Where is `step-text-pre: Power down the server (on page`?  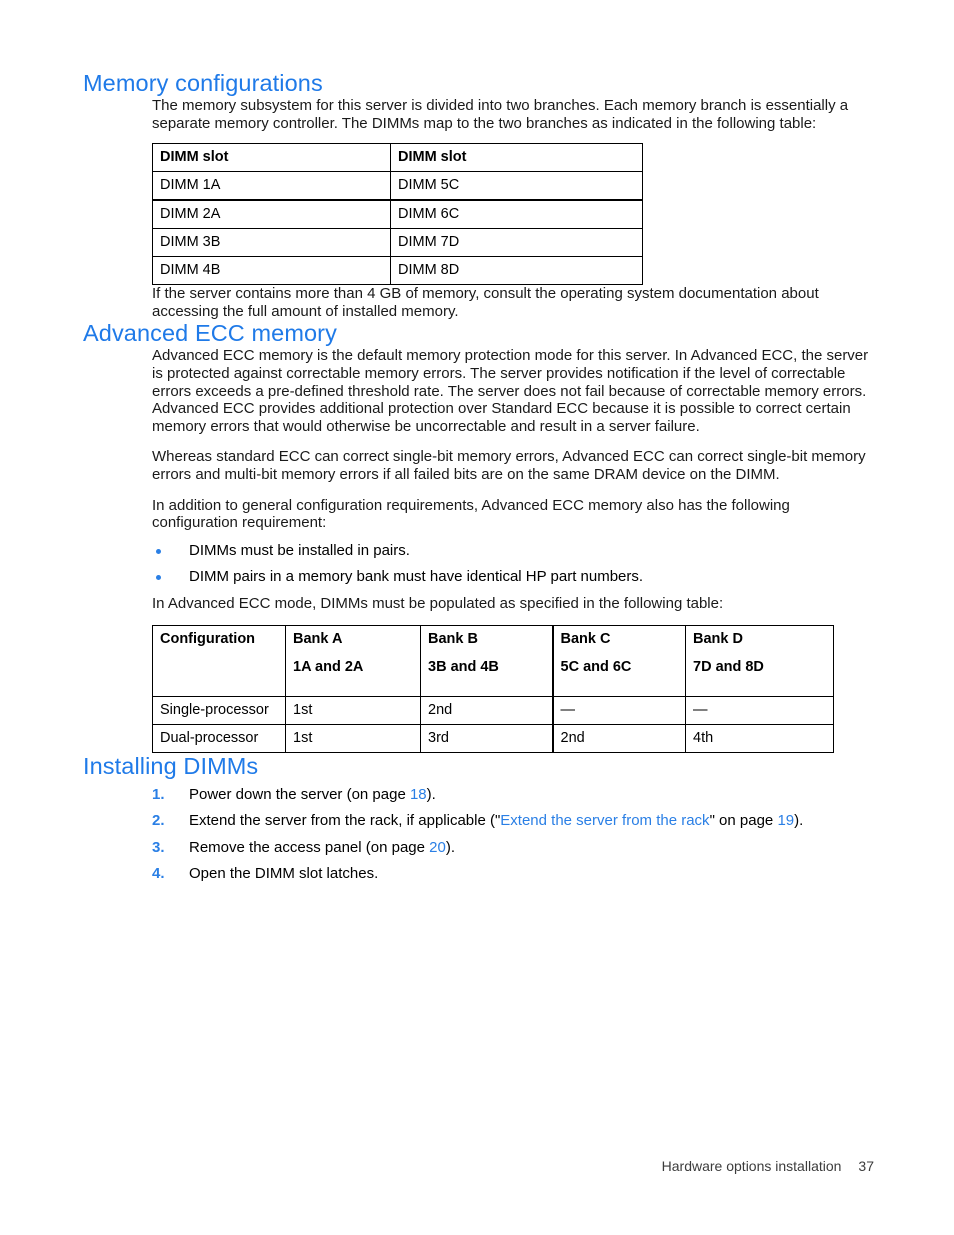
step-text-pre: Power down the server (on page is located at coordinates (299, 794).